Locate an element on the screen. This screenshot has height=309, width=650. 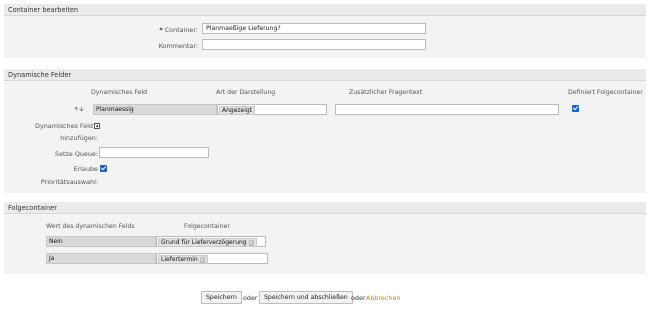
sort-arrows-icon: 🡩🡫 is located at coordinates (79, 110).